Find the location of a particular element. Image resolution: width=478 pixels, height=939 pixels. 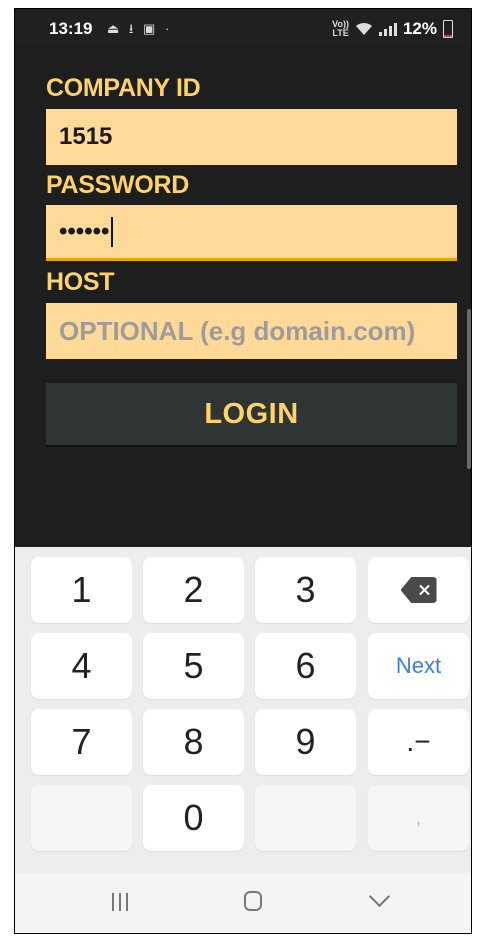

empty-key-right is located at coordinates (305, 818).